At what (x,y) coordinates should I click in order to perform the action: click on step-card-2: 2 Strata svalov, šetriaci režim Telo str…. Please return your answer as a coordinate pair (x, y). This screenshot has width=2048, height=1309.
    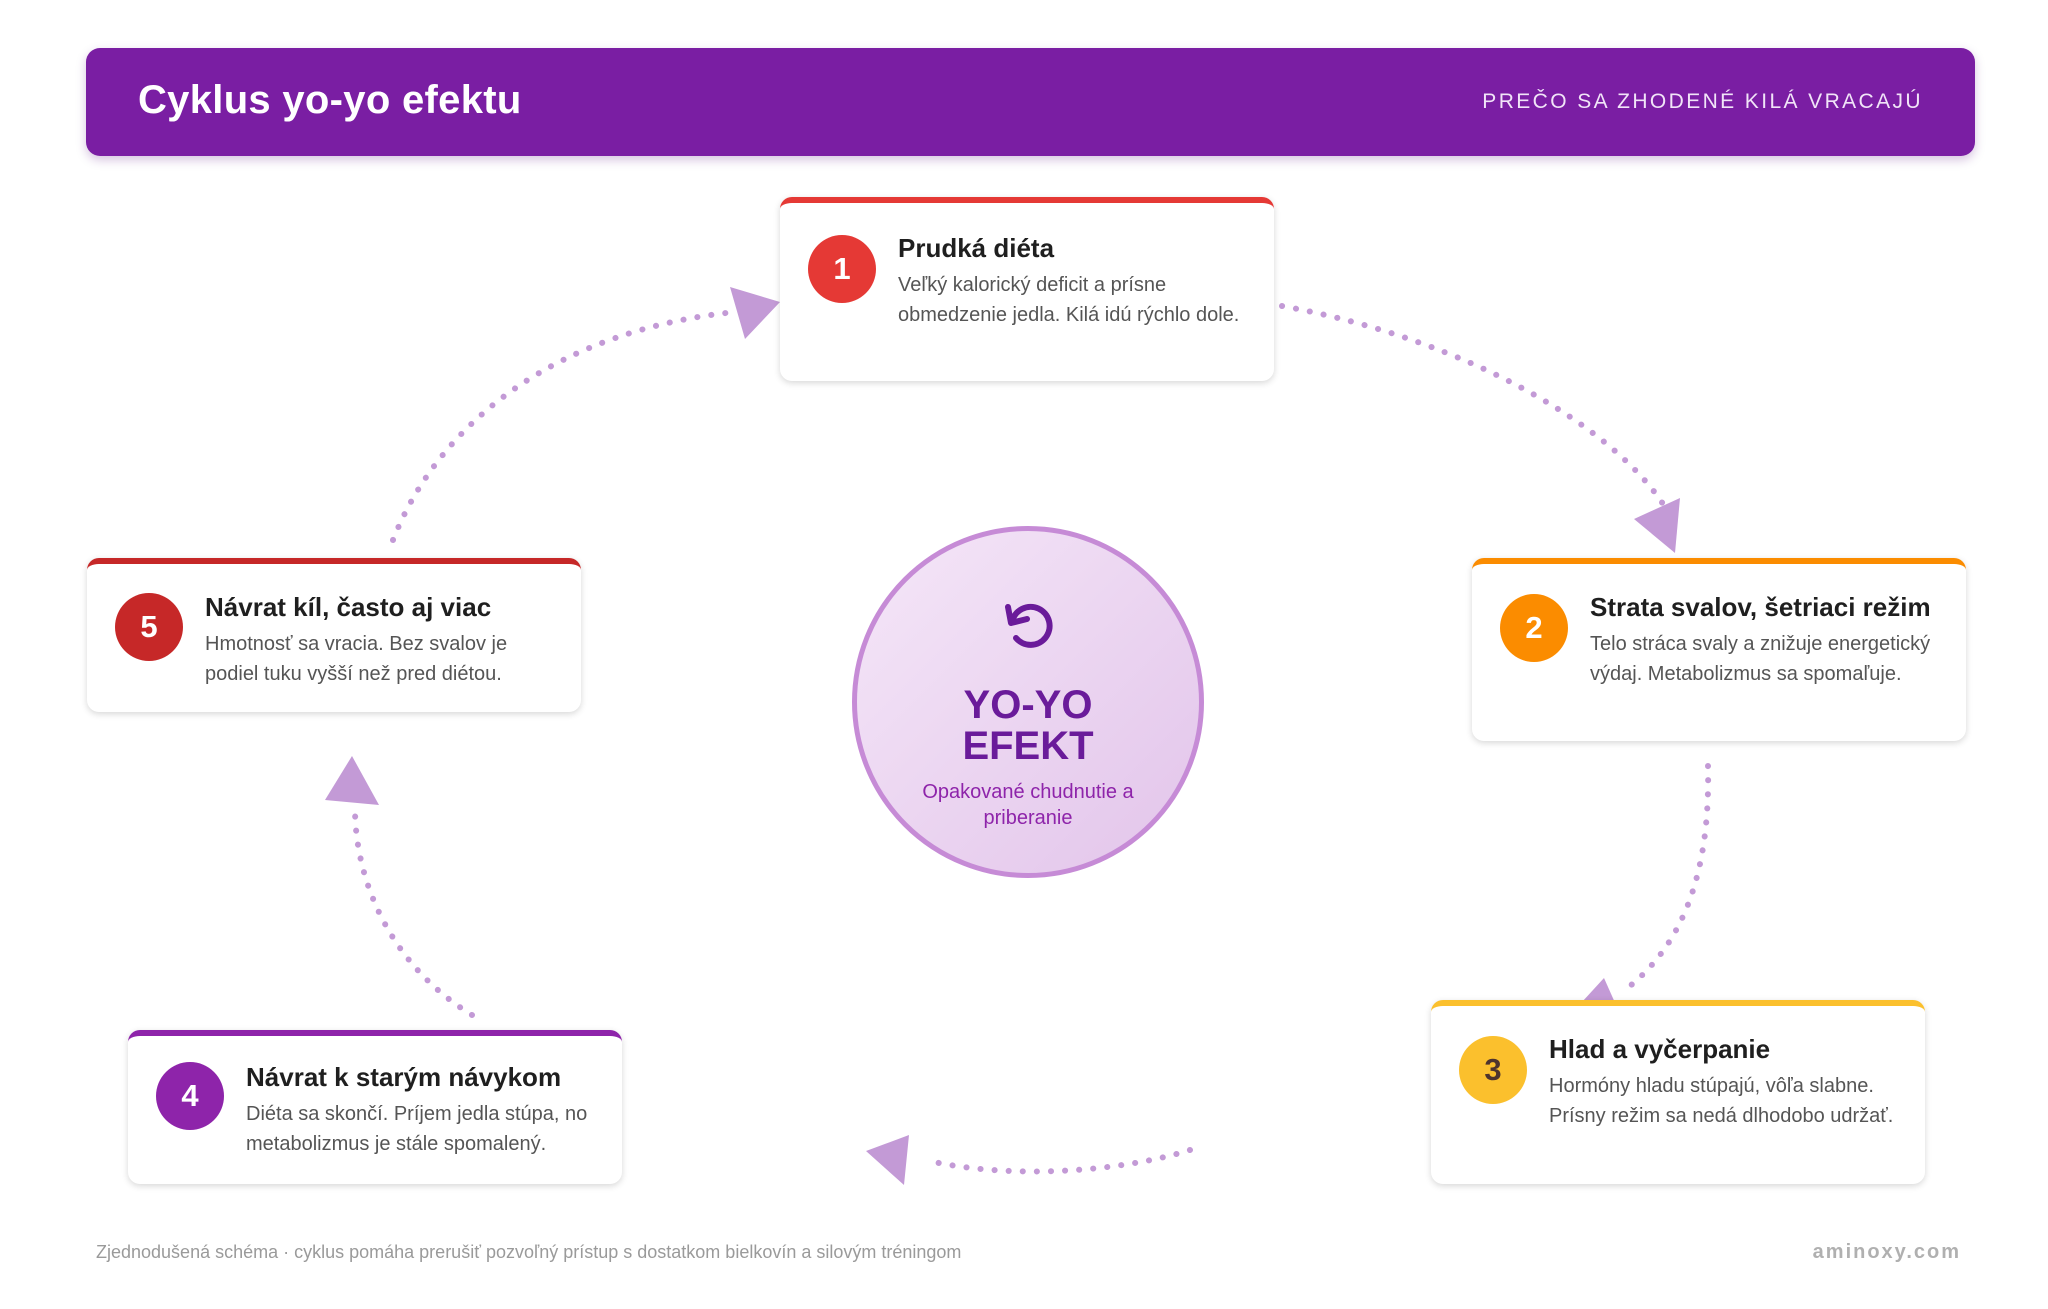
    Looking at the image, I should click on (1719, 649).